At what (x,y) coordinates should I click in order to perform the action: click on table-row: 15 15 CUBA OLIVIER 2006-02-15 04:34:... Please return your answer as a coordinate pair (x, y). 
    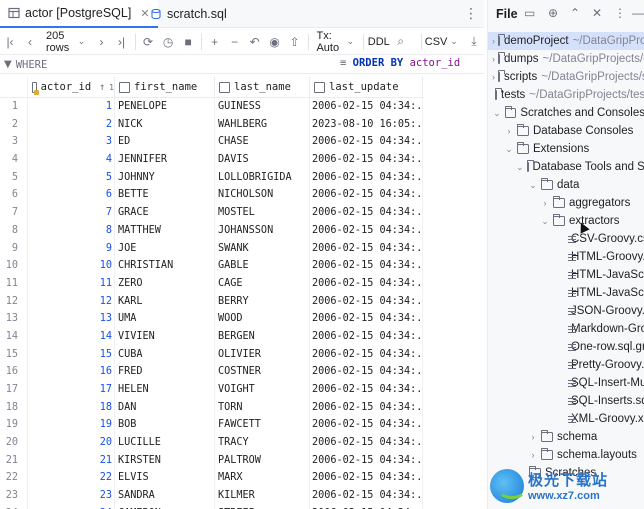
    Looking at the image, I should click on (212, 355).